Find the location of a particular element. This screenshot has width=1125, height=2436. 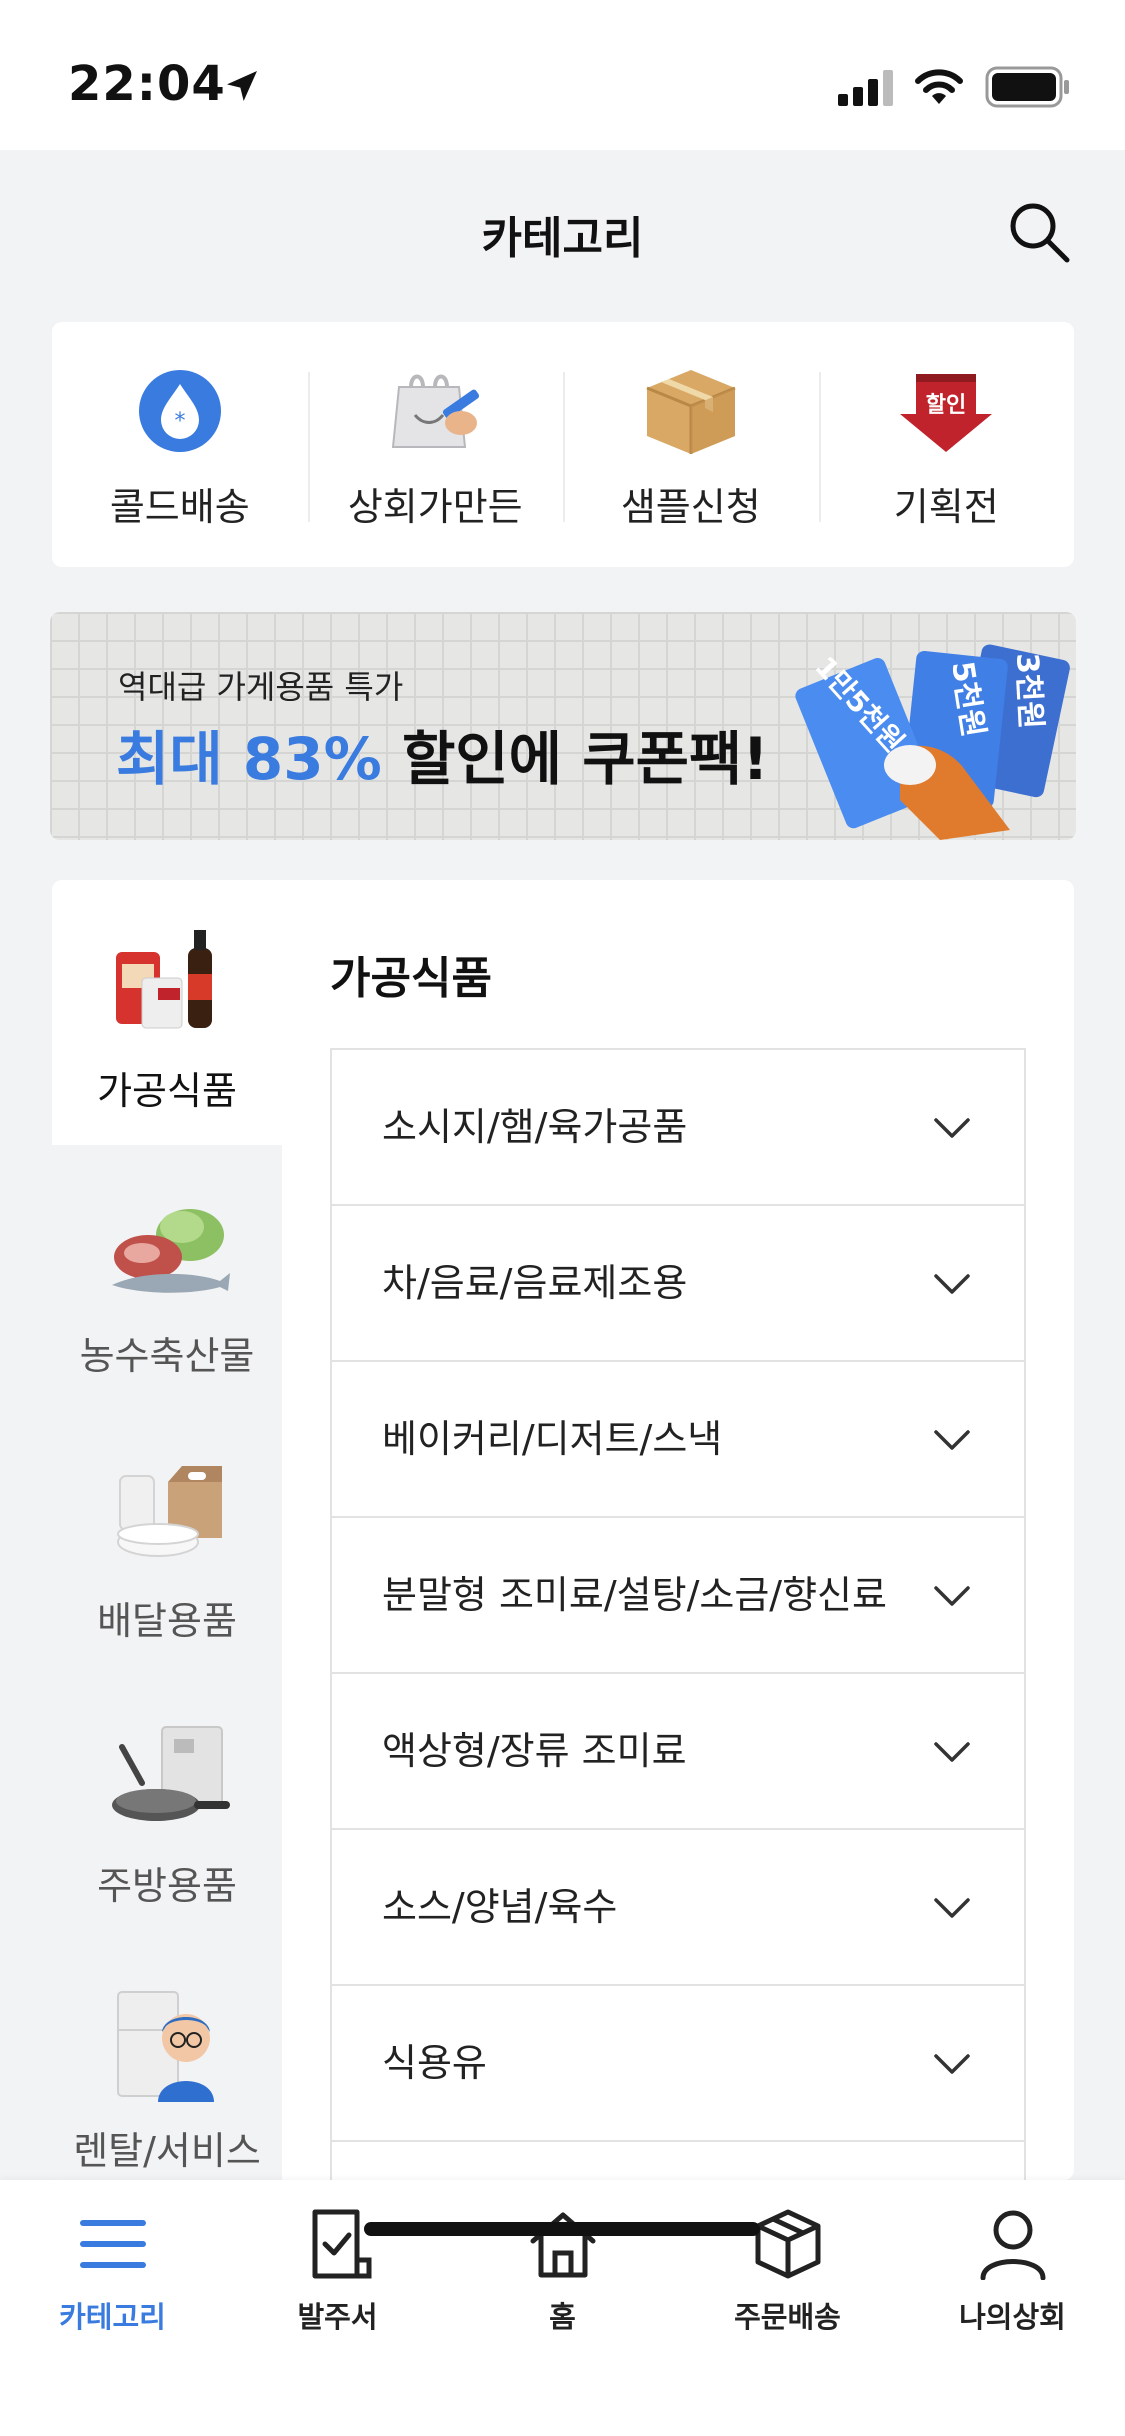

sale-badge-icon: 할인 is located at coordinates (946, 411).